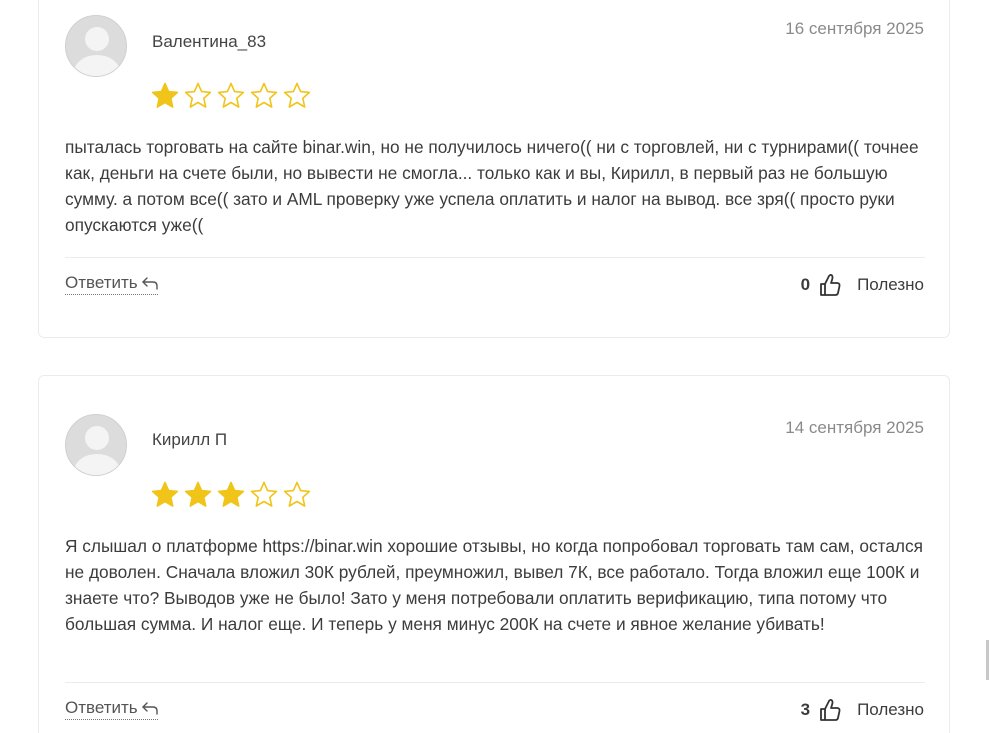  I want to click on helpful-vote: 0 Полезно, so click(862, 285).